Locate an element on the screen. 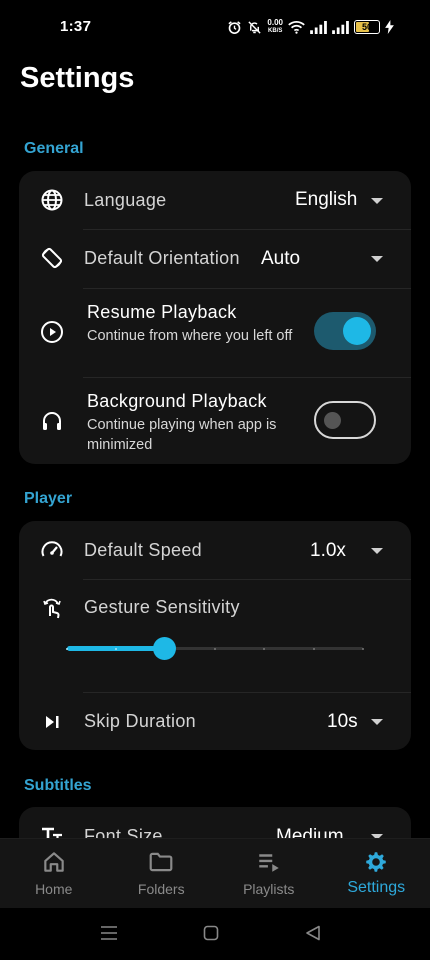 The width and height of the screenshot is (430, 960). status-icons: 0.00 KB/S 50 is located at coordinates (310, 27).